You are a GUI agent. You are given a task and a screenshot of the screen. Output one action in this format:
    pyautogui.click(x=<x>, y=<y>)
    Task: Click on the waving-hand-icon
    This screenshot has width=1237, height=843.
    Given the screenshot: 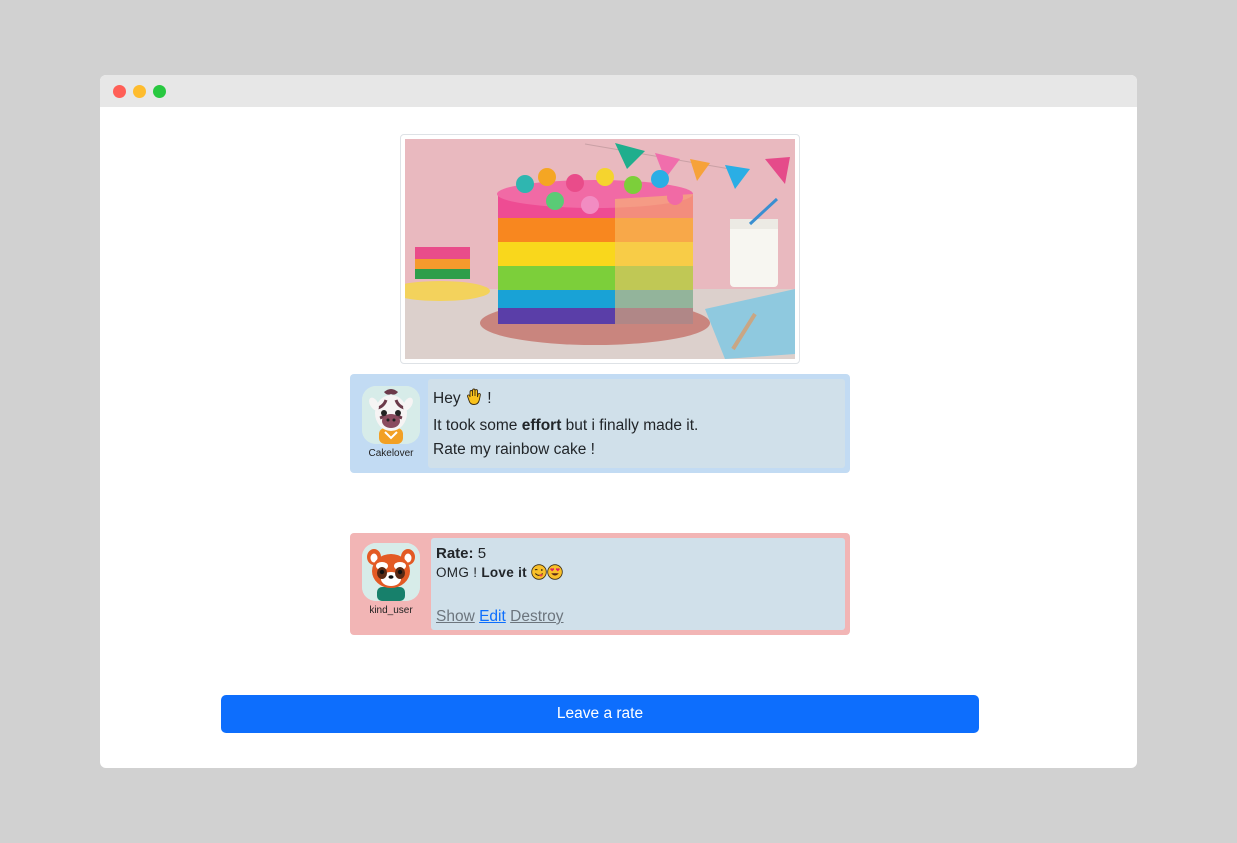 What is the action you would take?
    pyautogui.click(x=474, y=401)
    